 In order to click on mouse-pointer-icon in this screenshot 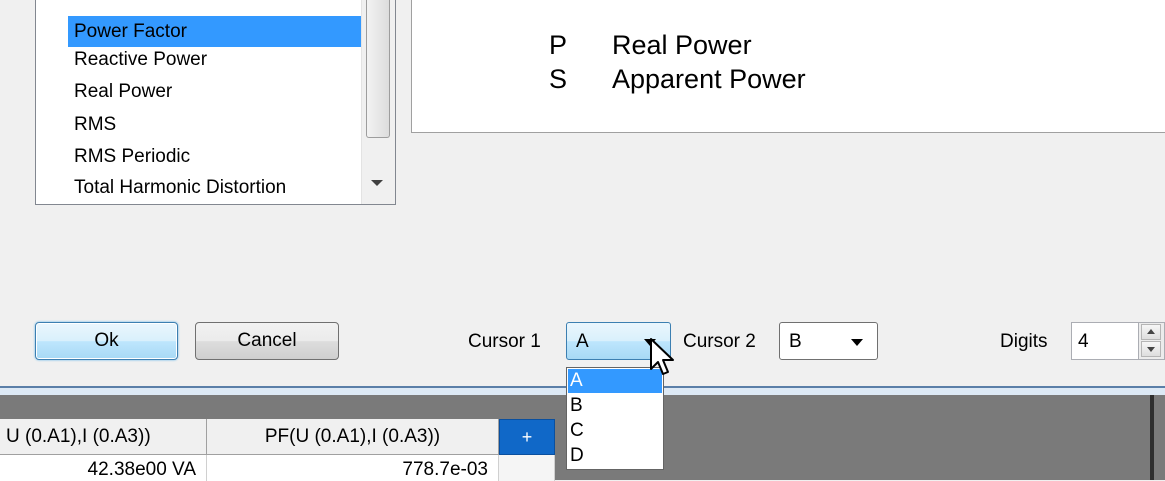, I will do `click(662, 356)`.